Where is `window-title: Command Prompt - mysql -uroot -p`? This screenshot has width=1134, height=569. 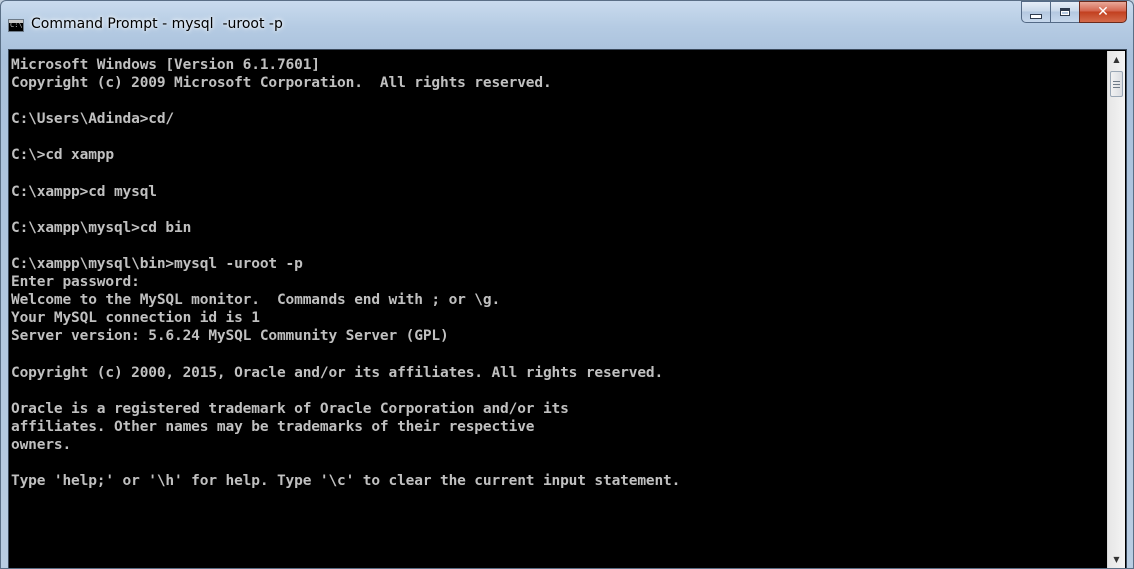
window-title: Command Prompt - mysql -uroot -p is located at coordinates (157, 24).